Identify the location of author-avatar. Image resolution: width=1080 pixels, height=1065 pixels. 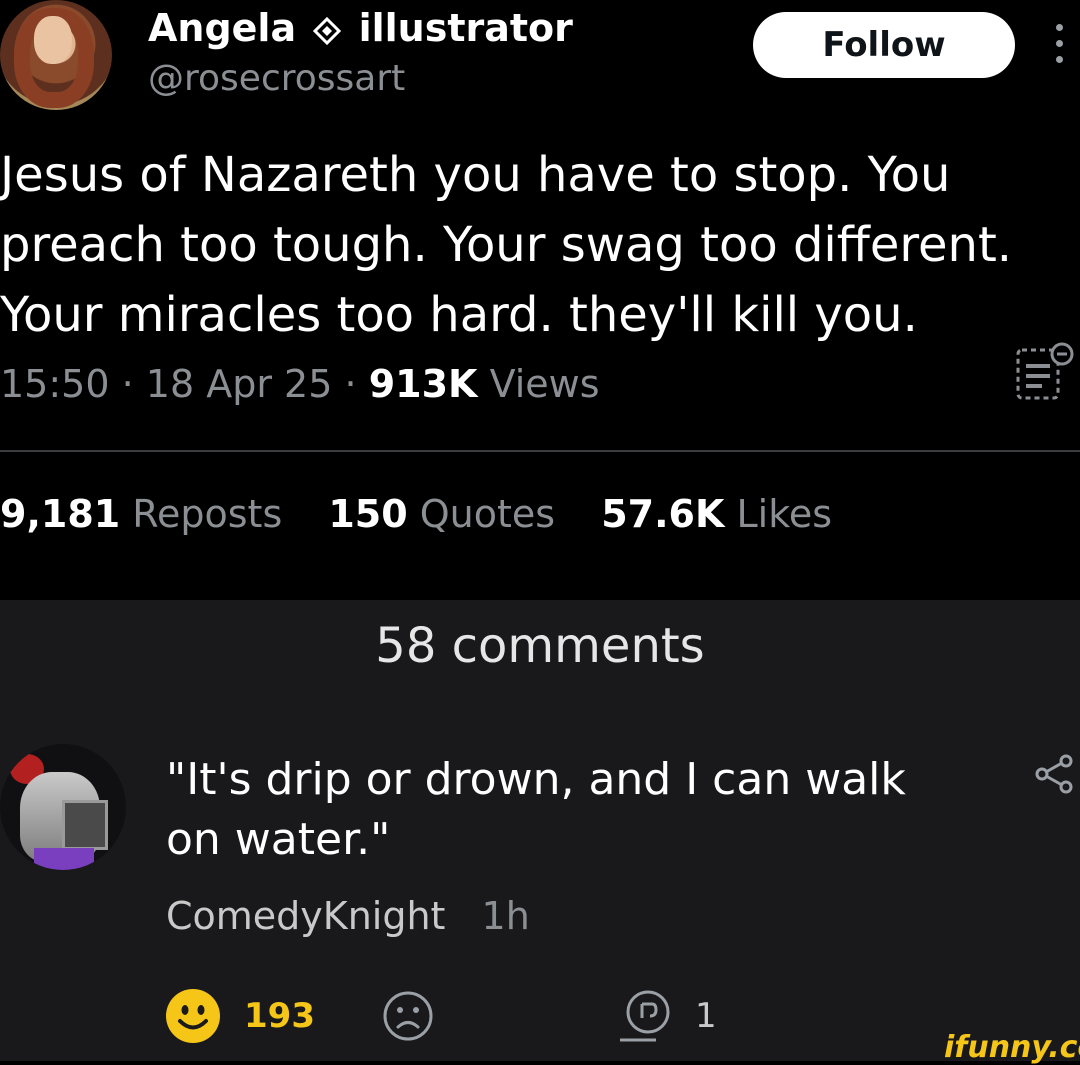
(56, 55).